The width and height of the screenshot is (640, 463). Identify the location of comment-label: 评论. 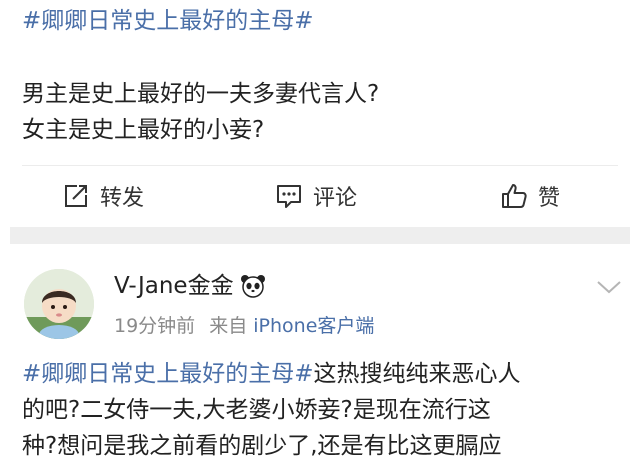
(335, 198).